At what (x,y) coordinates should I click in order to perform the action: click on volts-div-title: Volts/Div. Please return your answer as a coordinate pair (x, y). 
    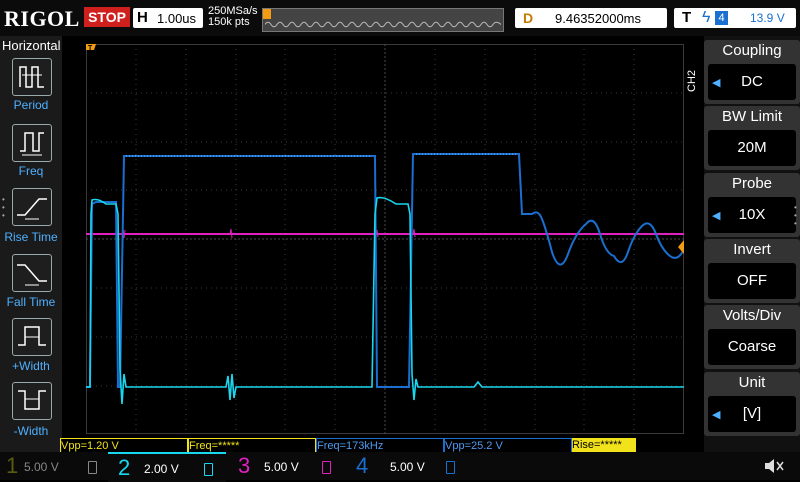
    Looking at the image, I should click on (752, 315).